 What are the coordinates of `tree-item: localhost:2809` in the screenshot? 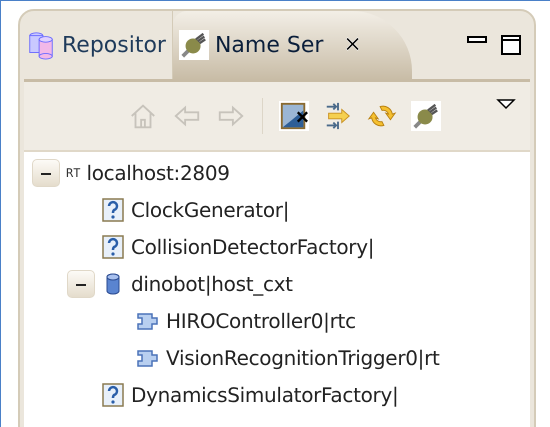 It's located at (158, 172).